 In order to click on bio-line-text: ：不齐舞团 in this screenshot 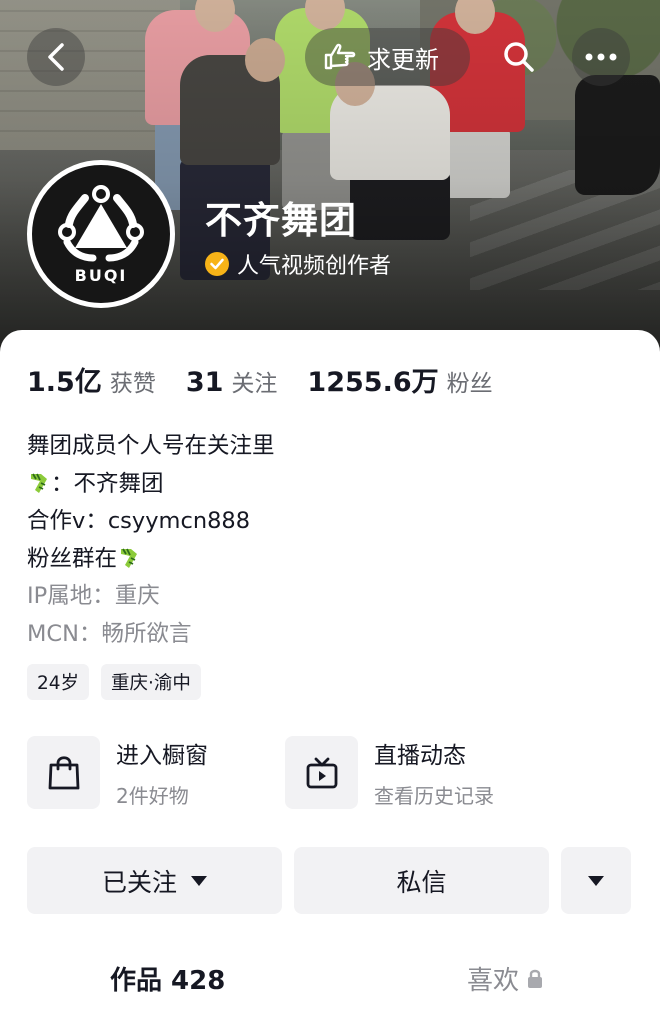, I will do `click(107, 483)`.